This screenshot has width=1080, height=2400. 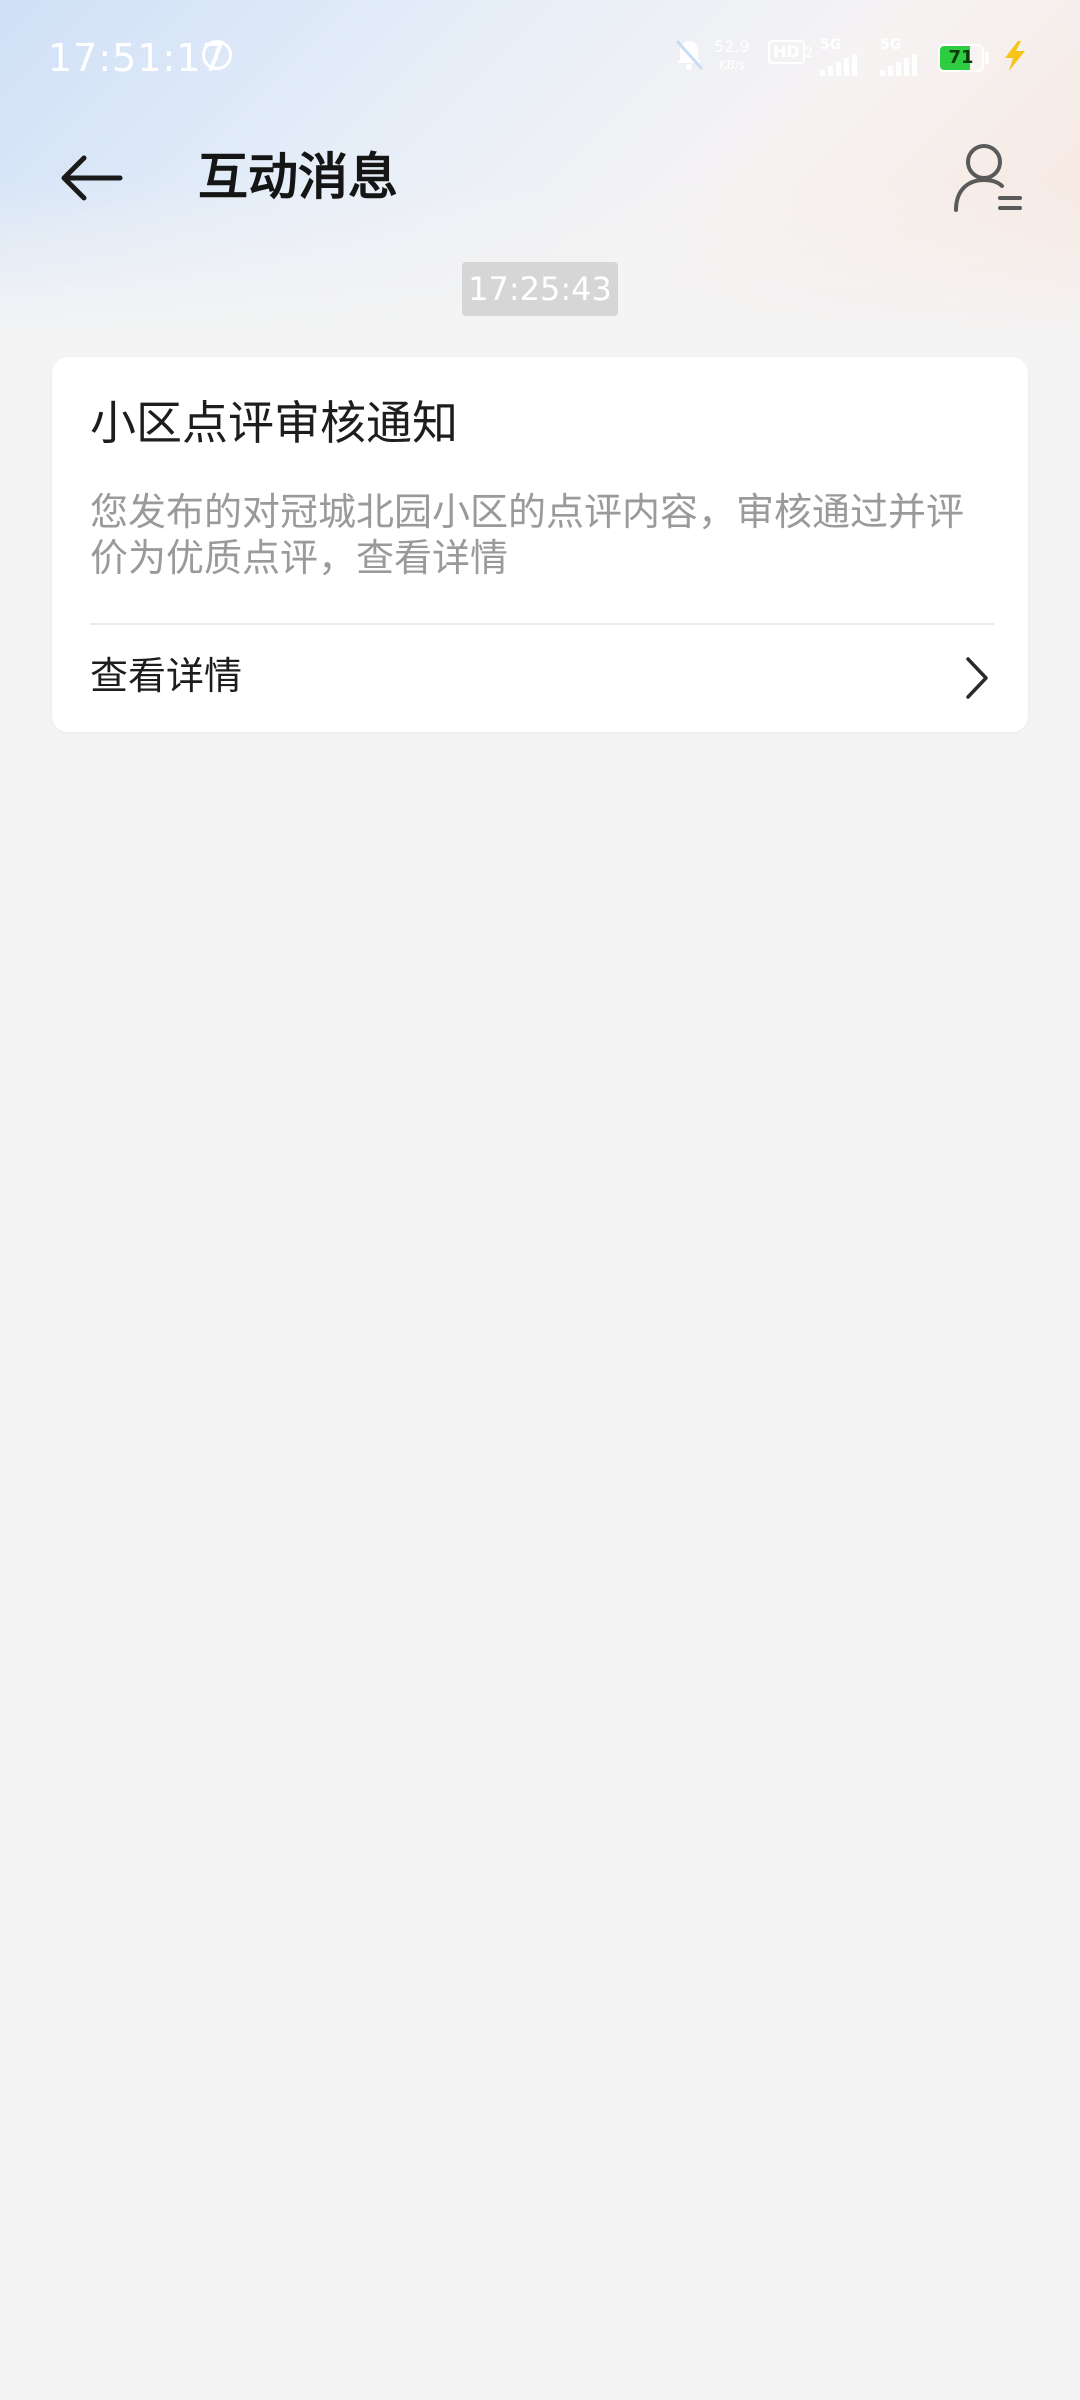 I want to click on network-speed-unit: KB/s, so click(x=732, y=65).